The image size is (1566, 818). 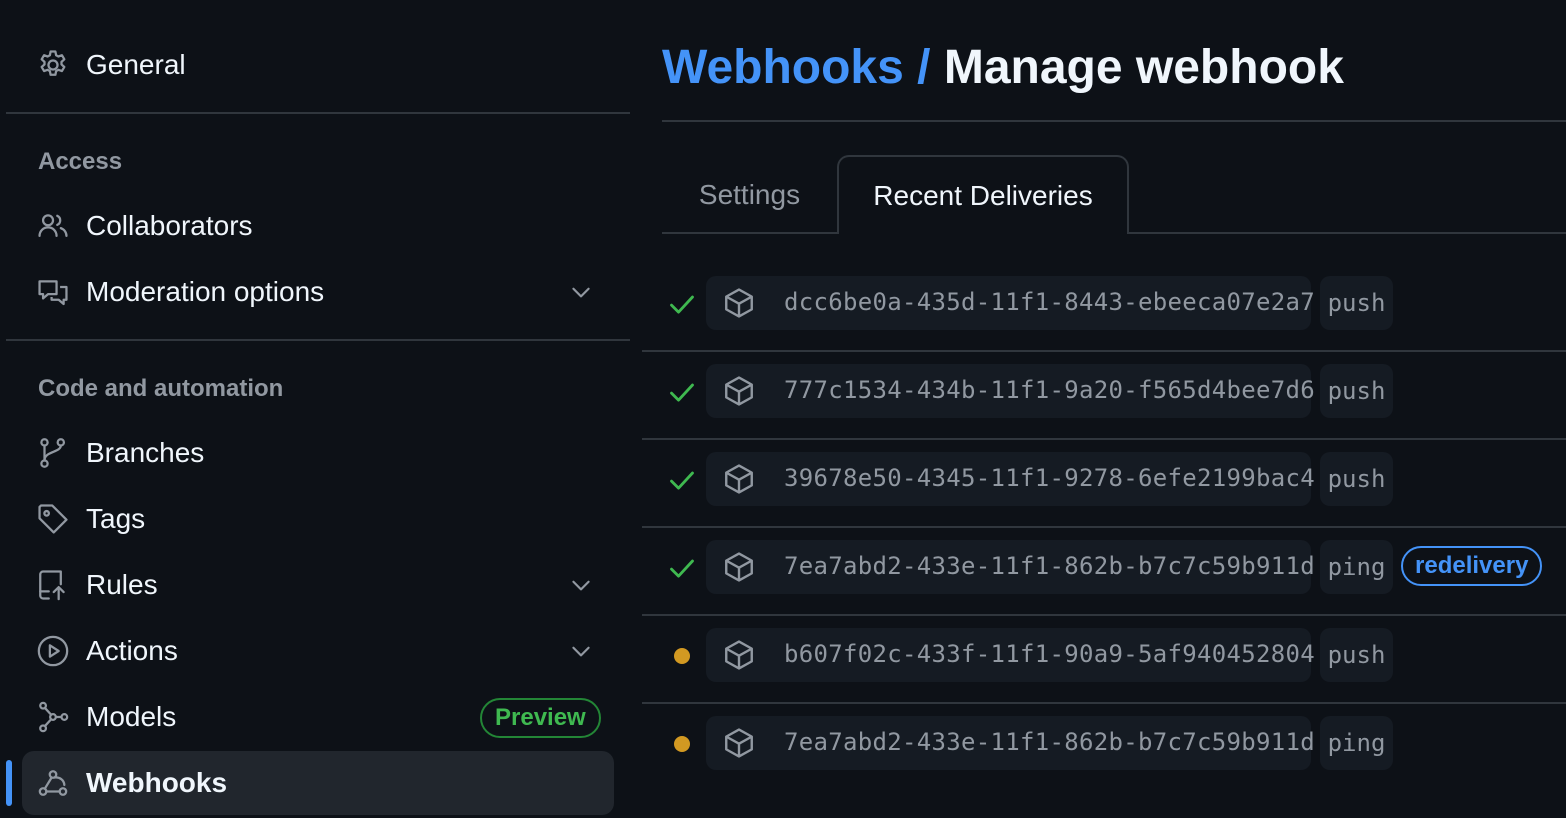 I want to click on sidebar-item-label: Branches, so click(x=145, y=452).